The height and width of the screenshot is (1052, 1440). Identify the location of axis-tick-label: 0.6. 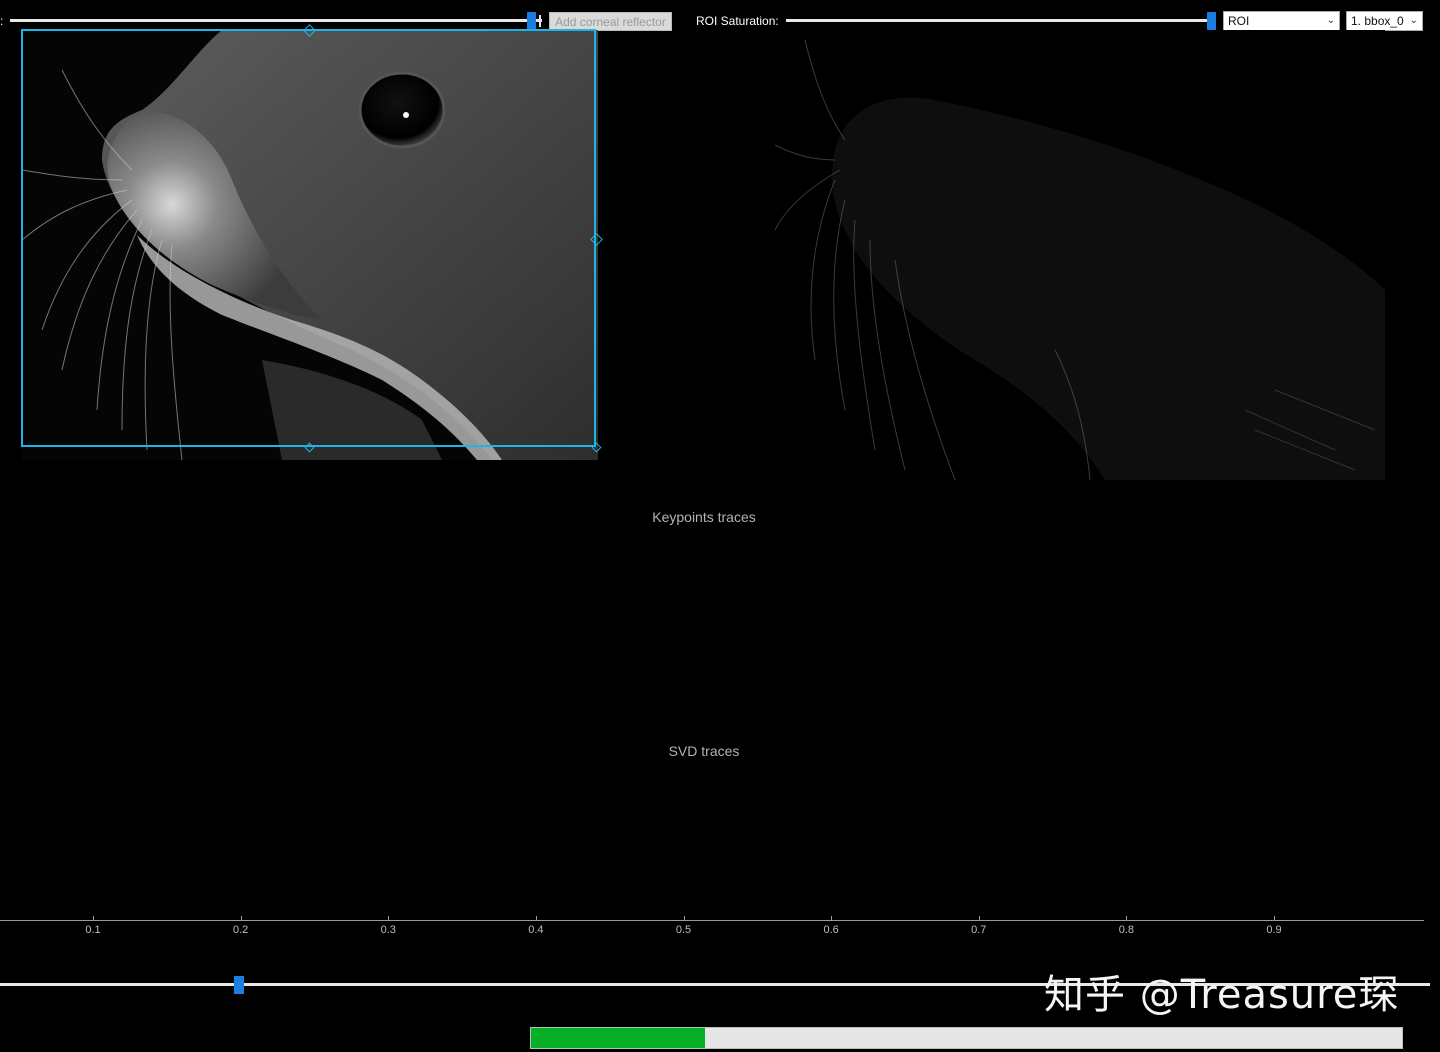
(831, 930).